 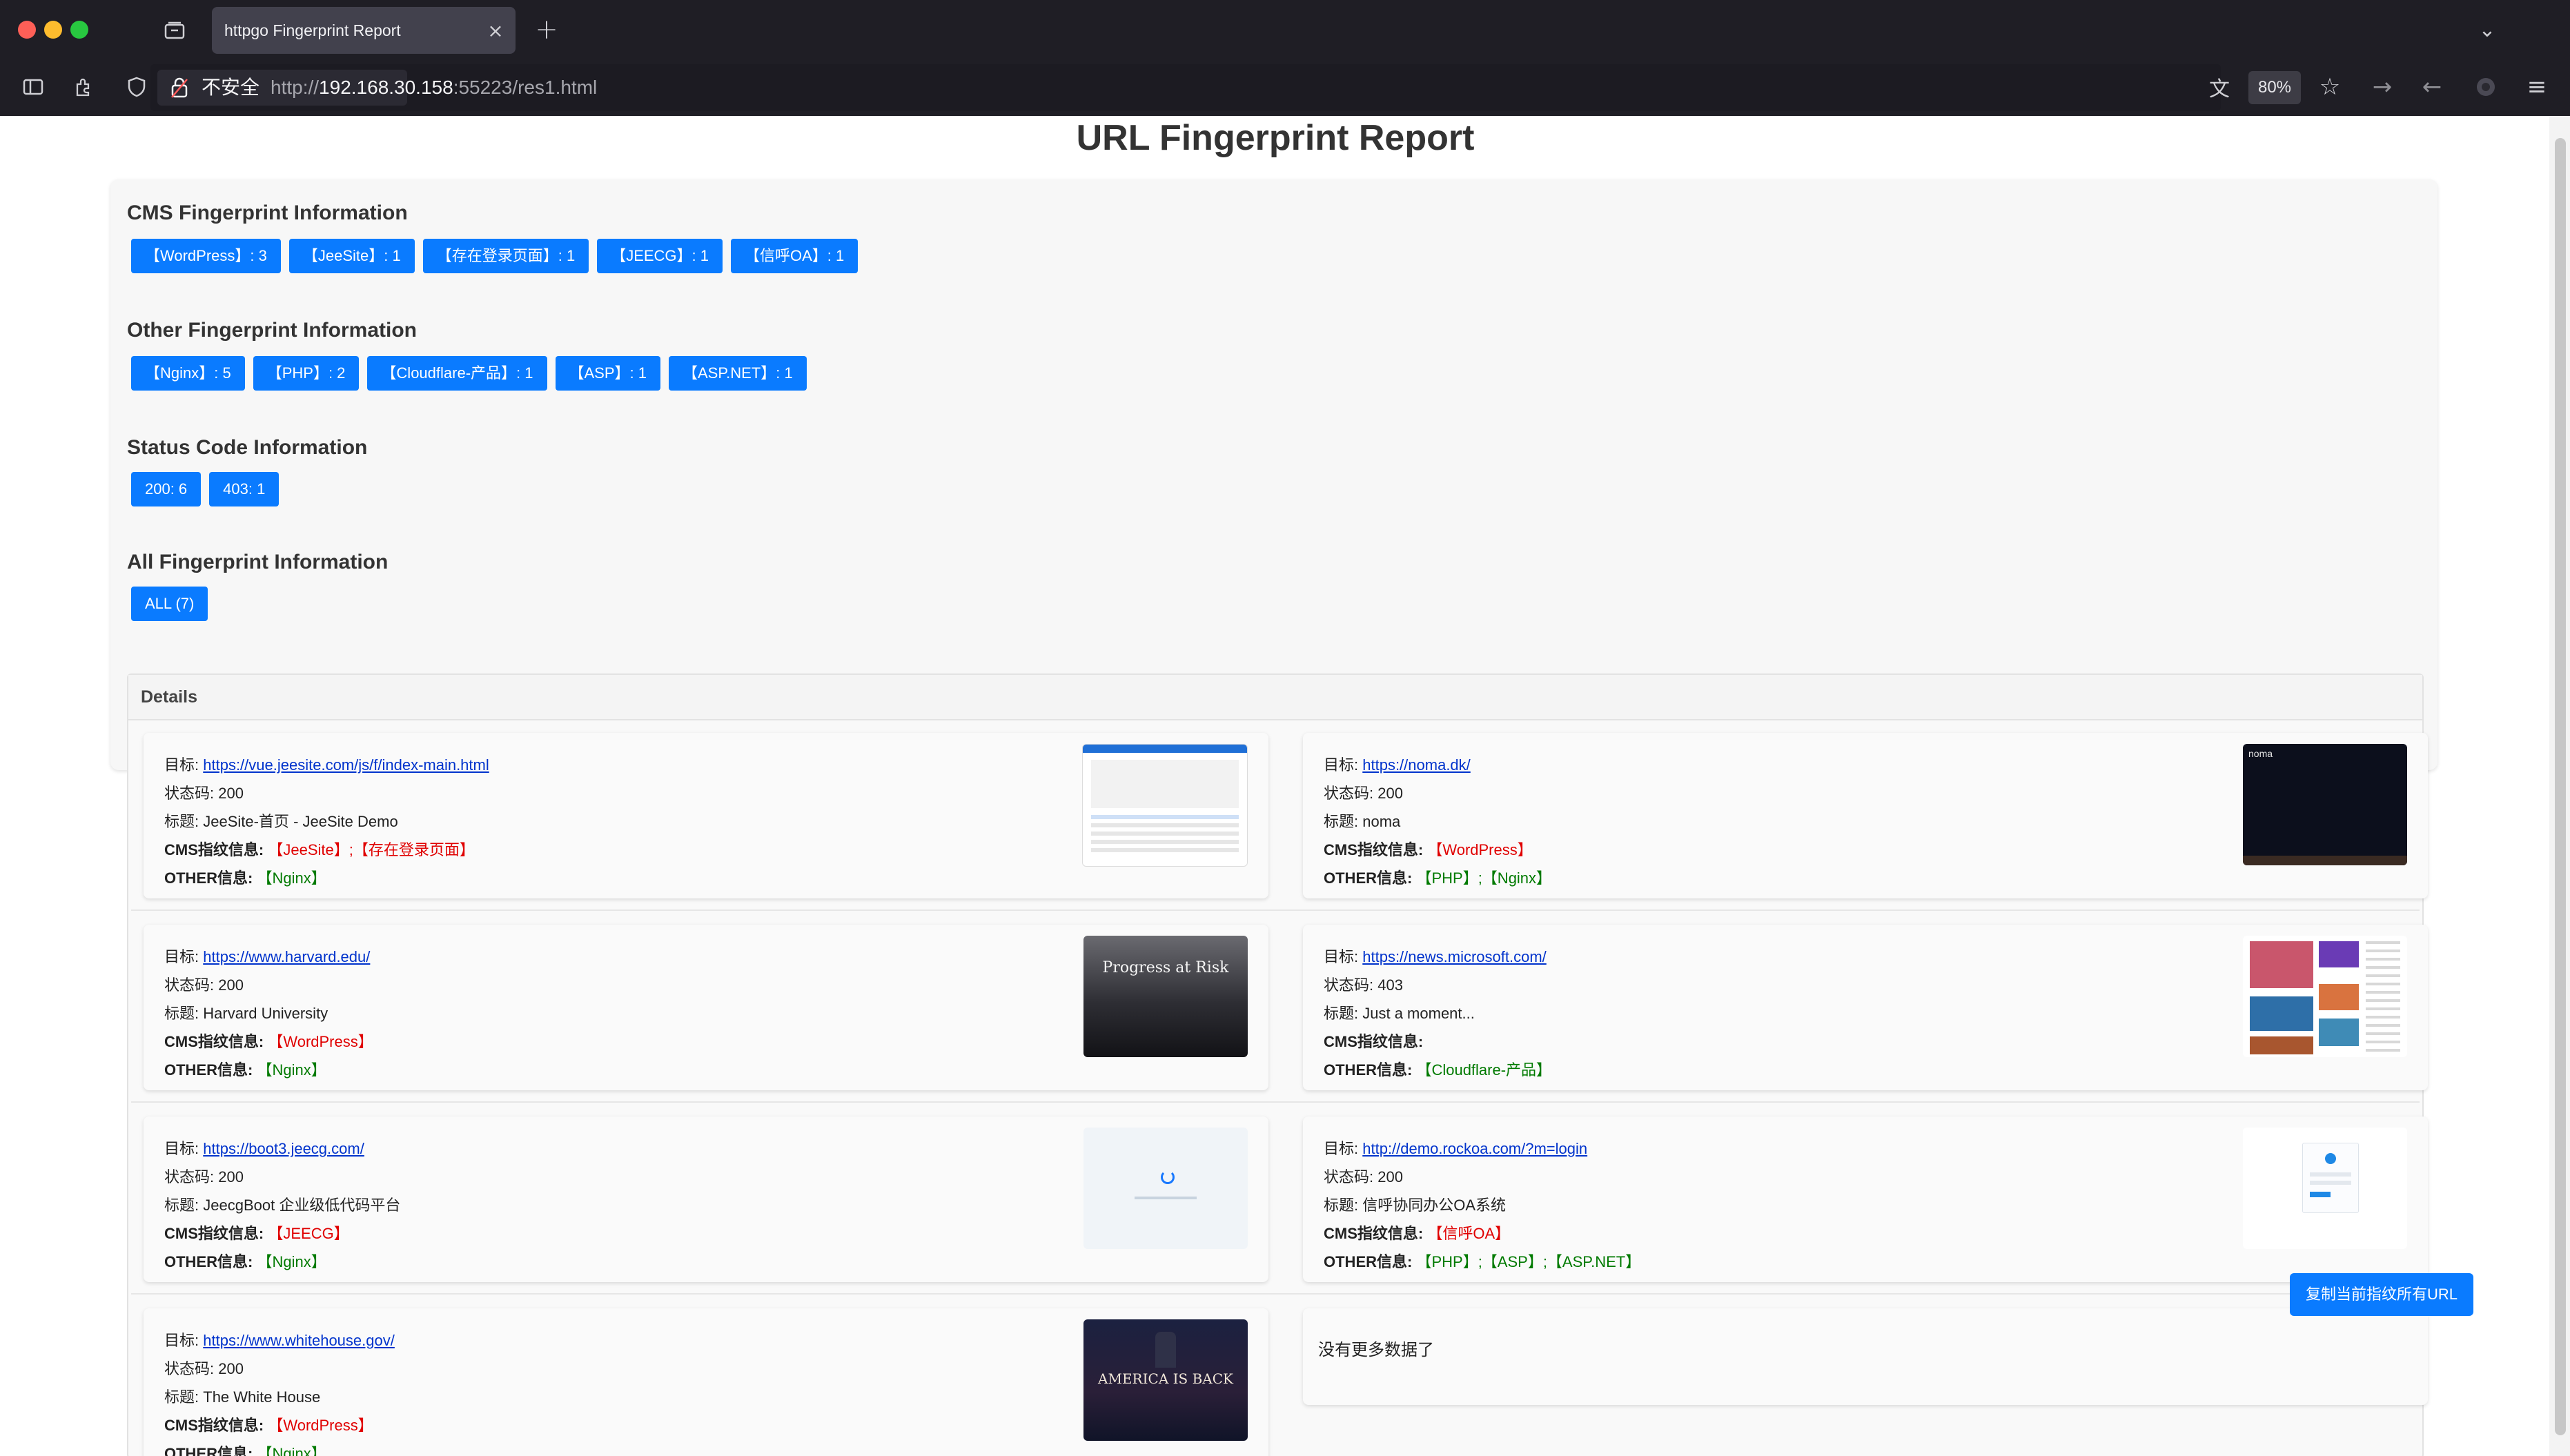 I want to click on badge-wordpress: 【WordPress】: 3, so click(x=206, y=256).